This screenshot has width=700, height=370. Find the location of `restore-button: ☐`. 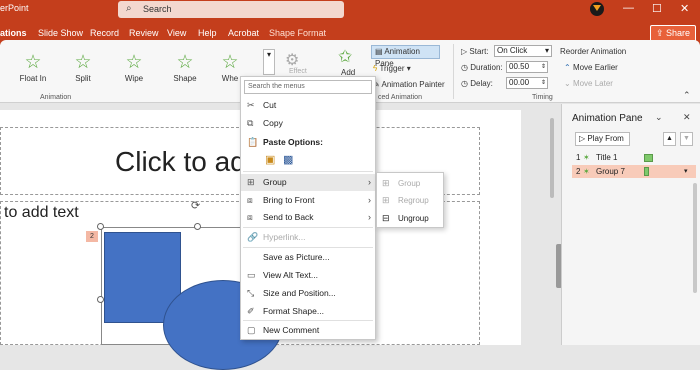

restore-button: ☐ is located at coordinates (657, 8).